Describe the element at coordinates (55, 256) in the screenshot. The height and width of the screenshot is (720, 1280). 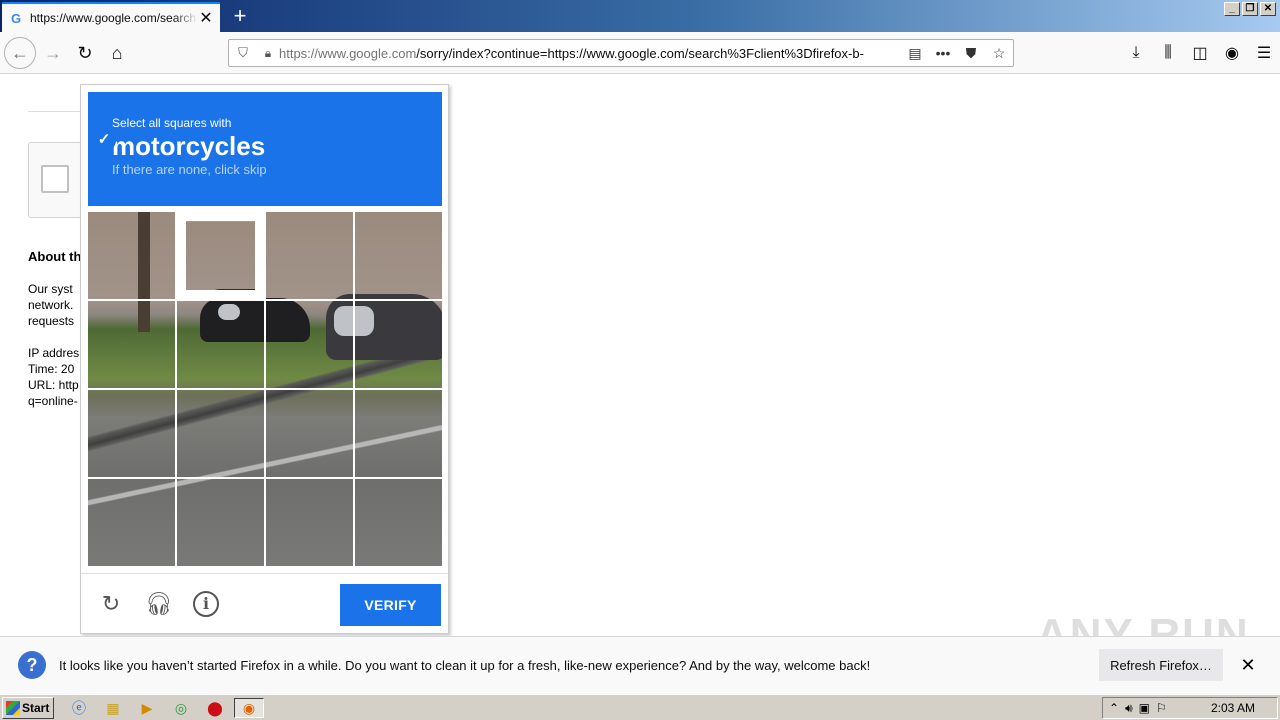
I see `about-title: About th` at that location.